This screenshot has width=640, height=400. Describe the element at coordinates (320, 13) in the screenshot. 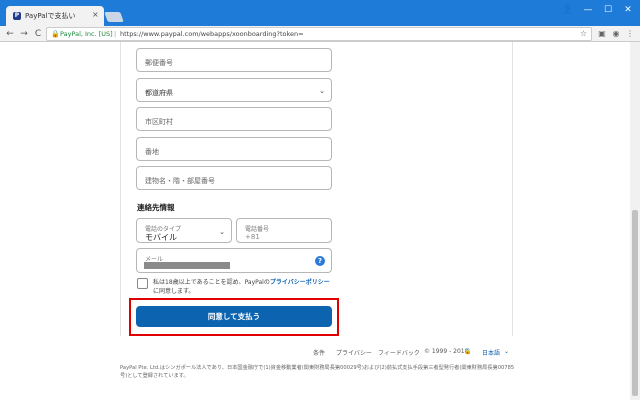

I see `browser-titlebar: P PayPalで支払い × 👤 — ☐ ✕` at that location.